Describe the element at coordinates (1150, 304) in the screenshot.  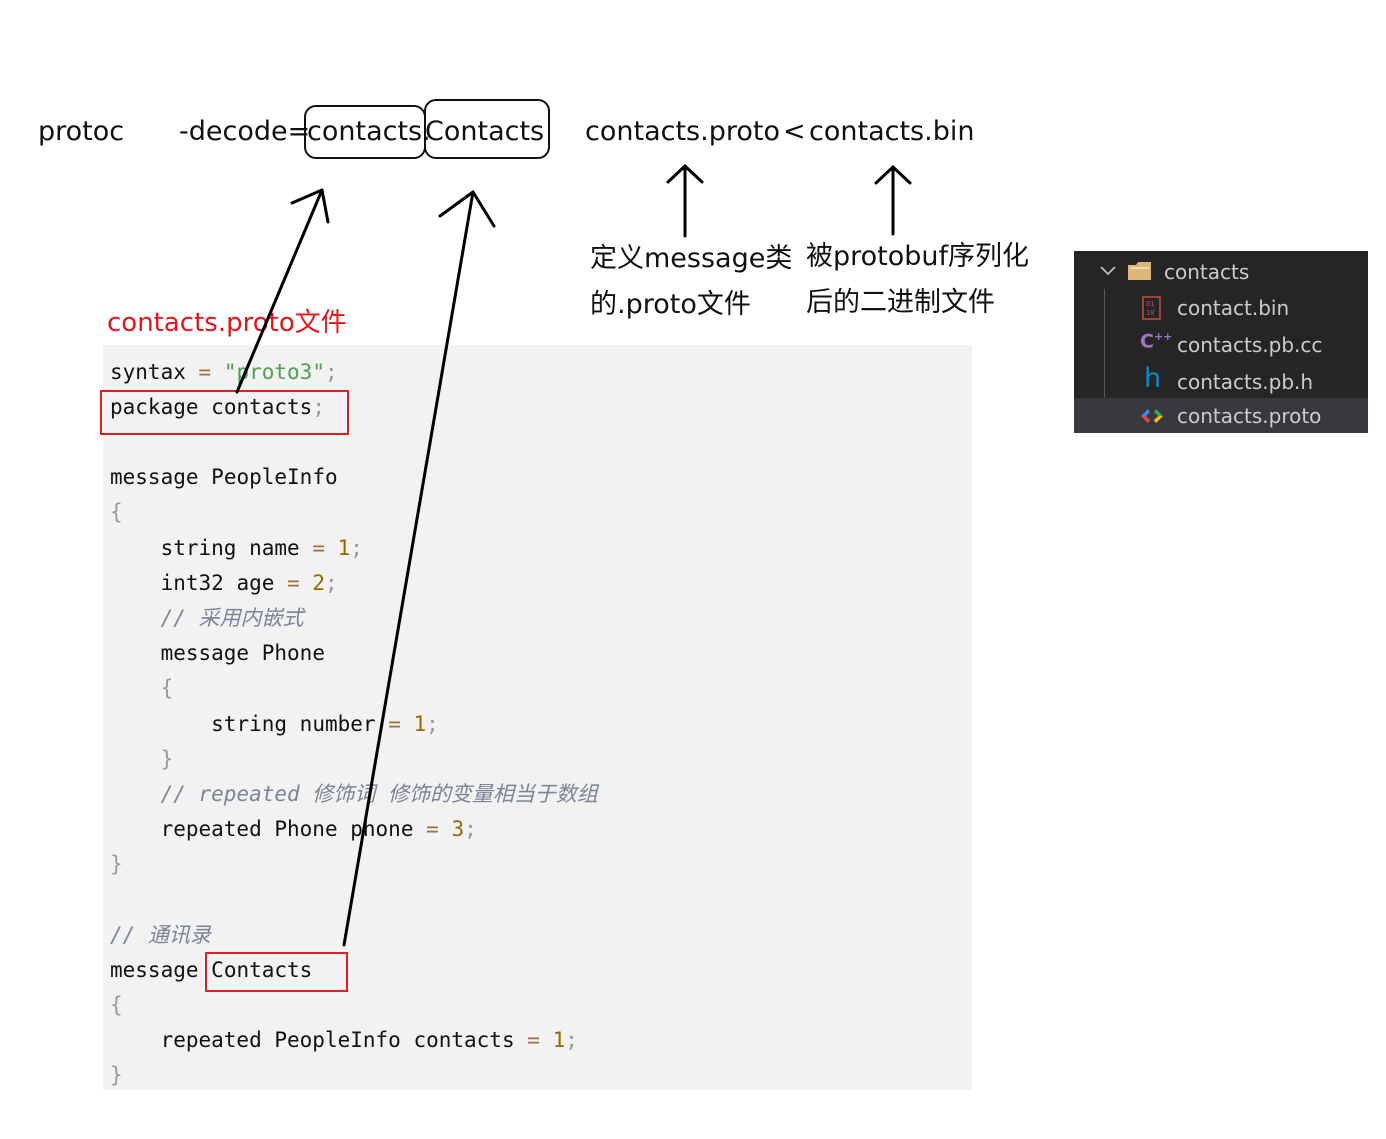
I see `svg-text: 01` at that location.